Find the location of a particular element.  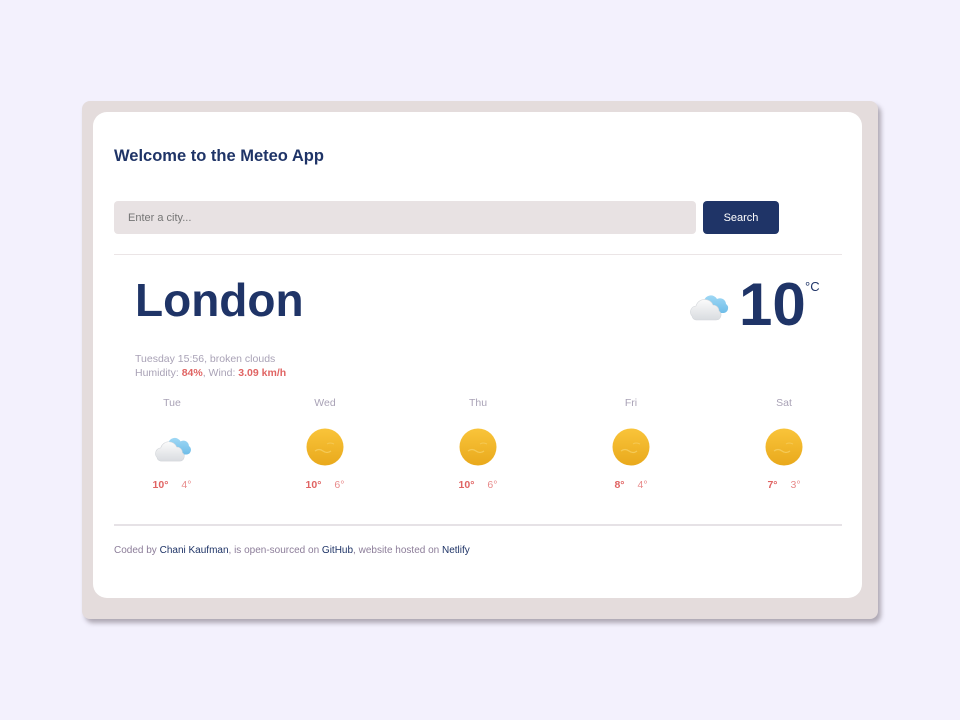

cloud-icon is located at coordinates (172, 447).